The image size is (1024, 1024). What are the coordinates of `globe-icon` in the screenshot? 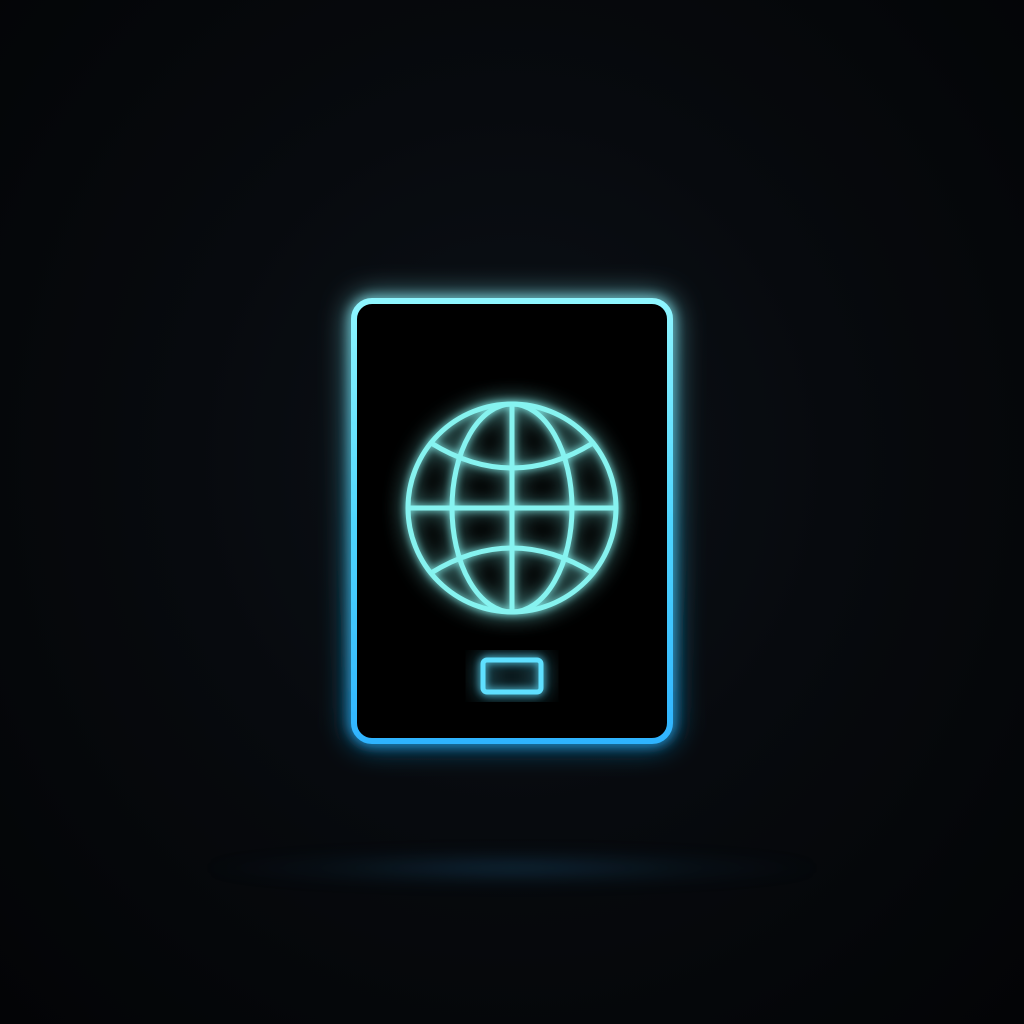 It's located at (512, 508).